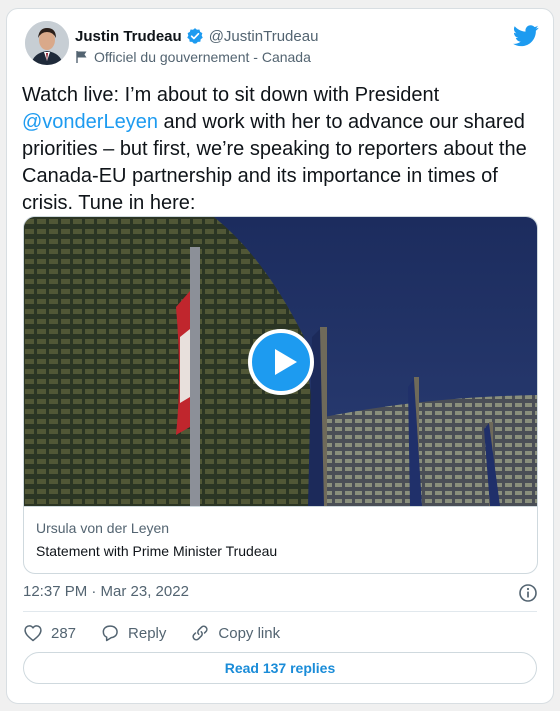 This screenshot has height=711, width=560. I want to click on action-bar: 287 Reply Copy link, so click(163, 633).